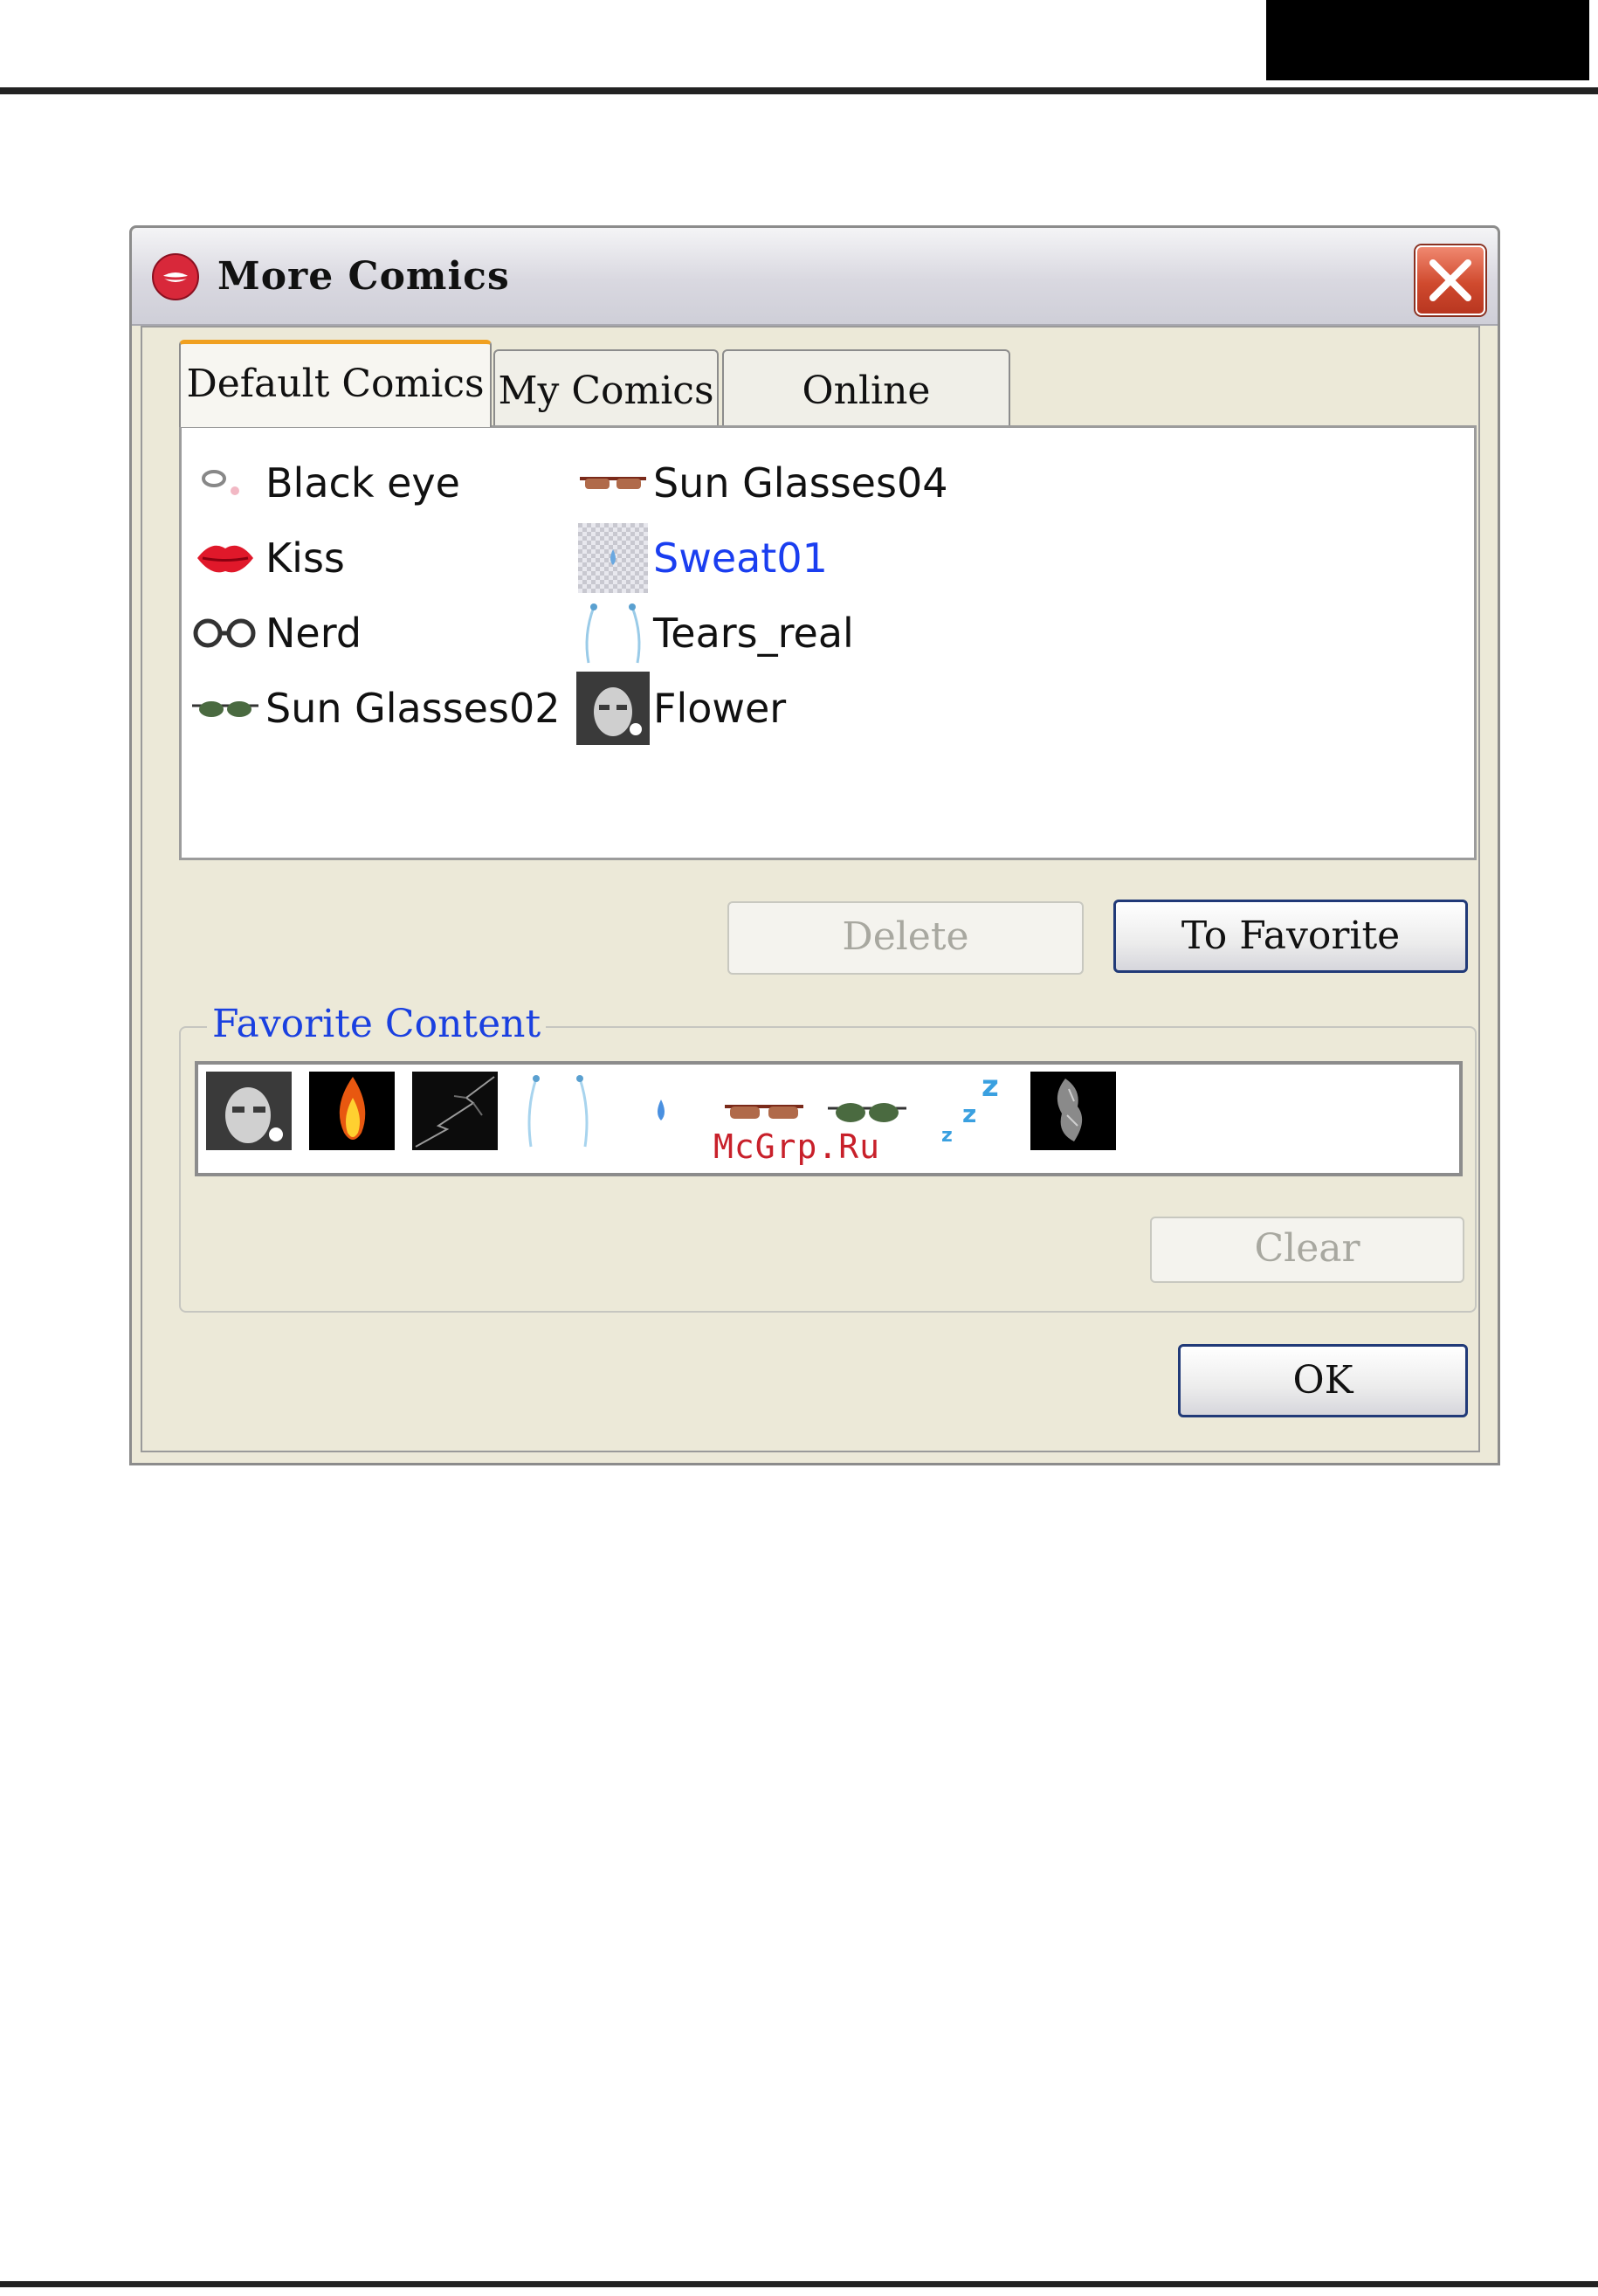  Describe the element at coordinates (740, 558) in the screenshot. I see `list-item-label: Sweat01` at that location.